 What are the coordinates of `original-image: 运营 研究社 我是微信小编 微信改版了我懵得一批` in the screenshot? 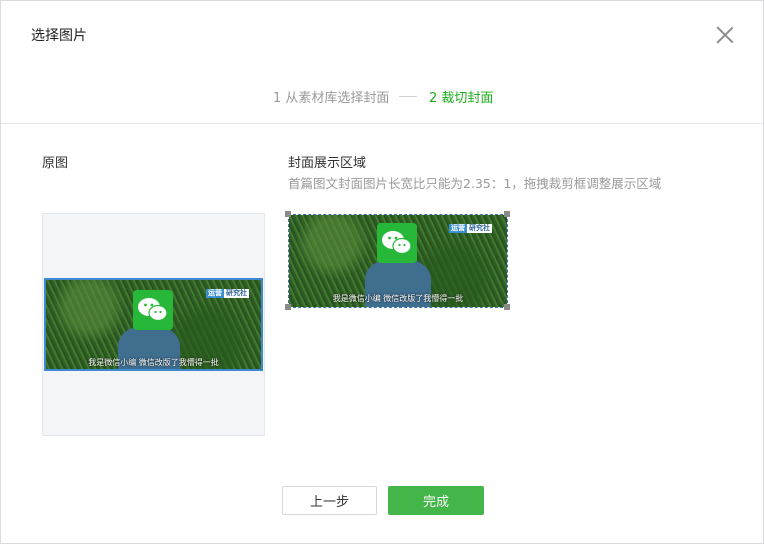 It's located at (153, 324).